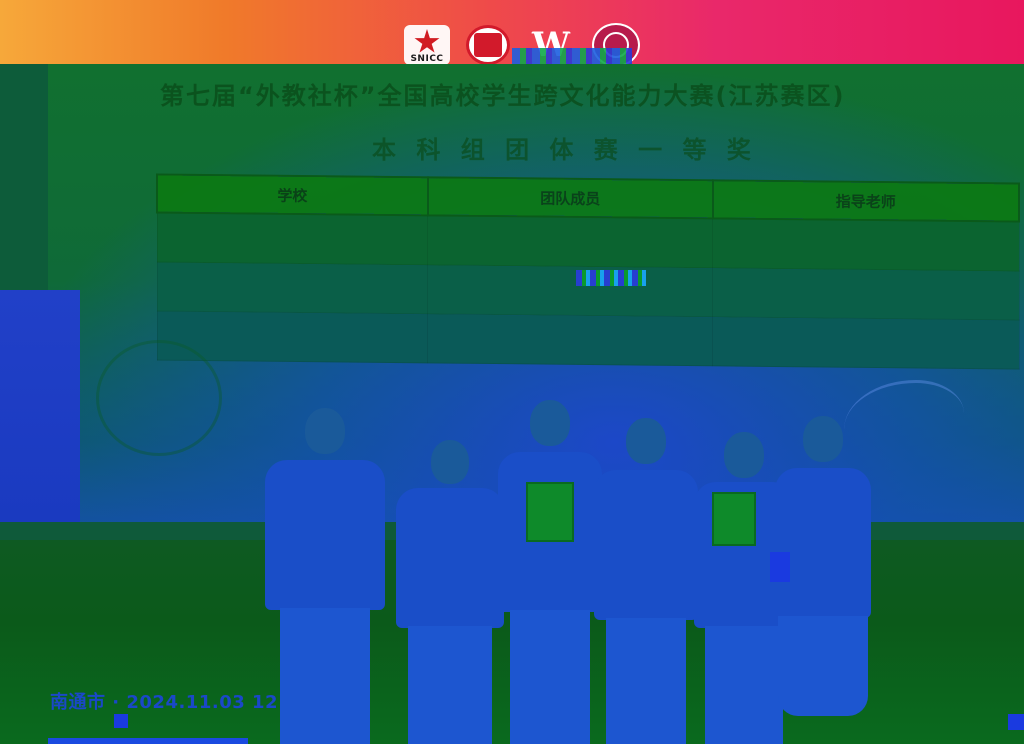  I want to click on university-seal-icon, so click(488, 45).